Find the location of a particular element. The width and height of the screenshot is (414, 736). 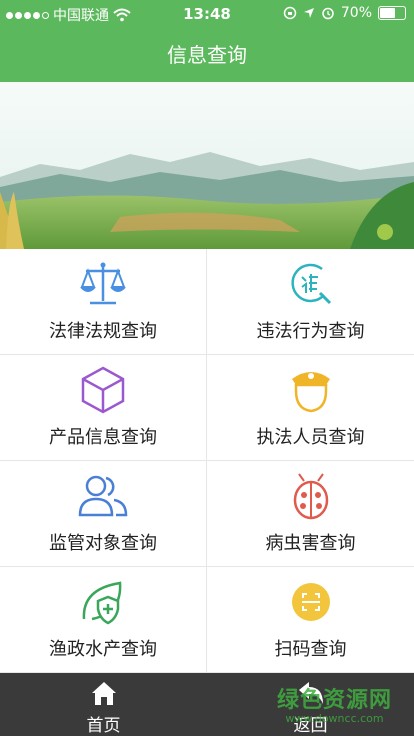

menu-label: 执法人员查询 is located at coordinates (310, 437).